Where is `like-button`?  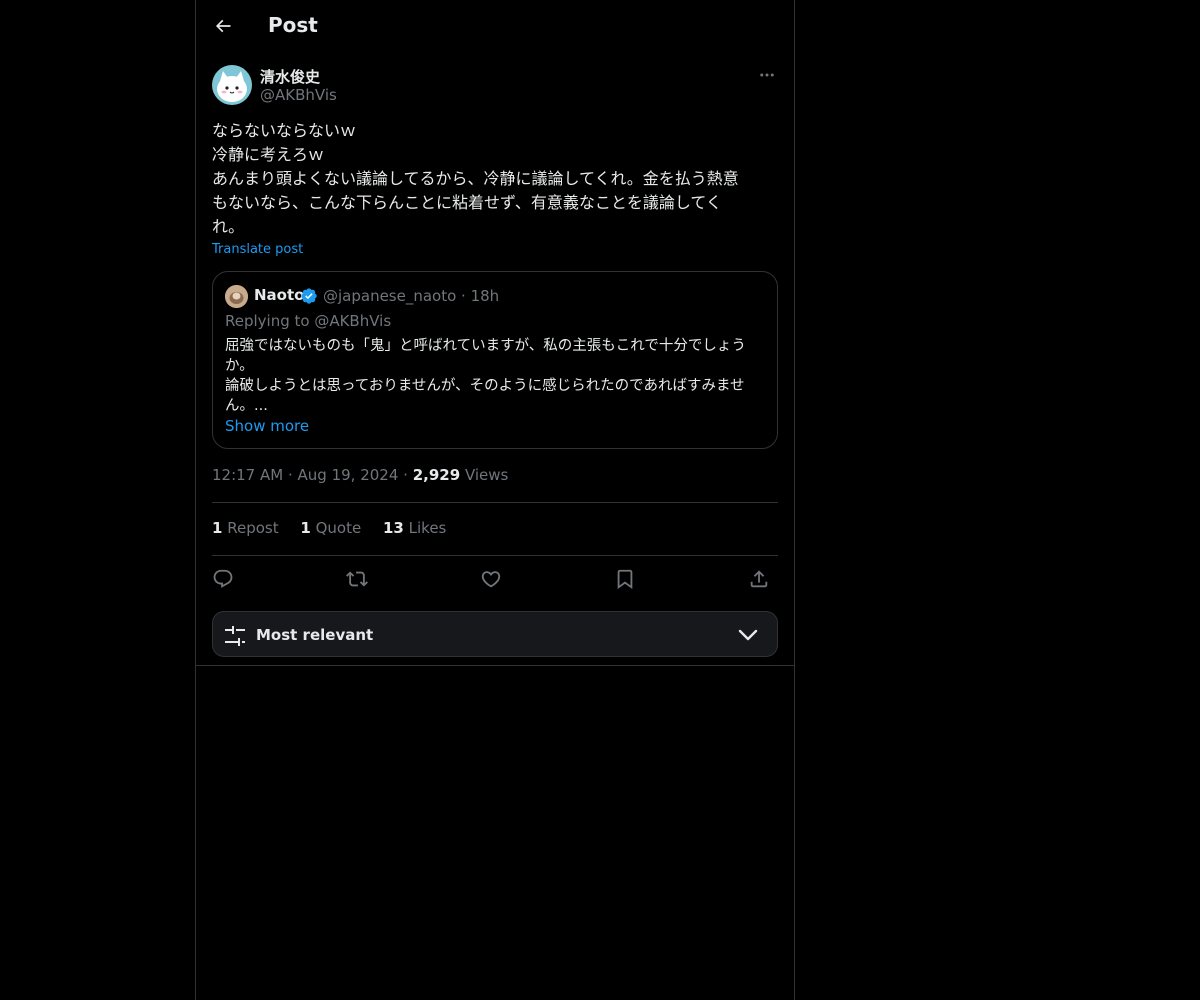 like-button is located at coordinates (491, 579).